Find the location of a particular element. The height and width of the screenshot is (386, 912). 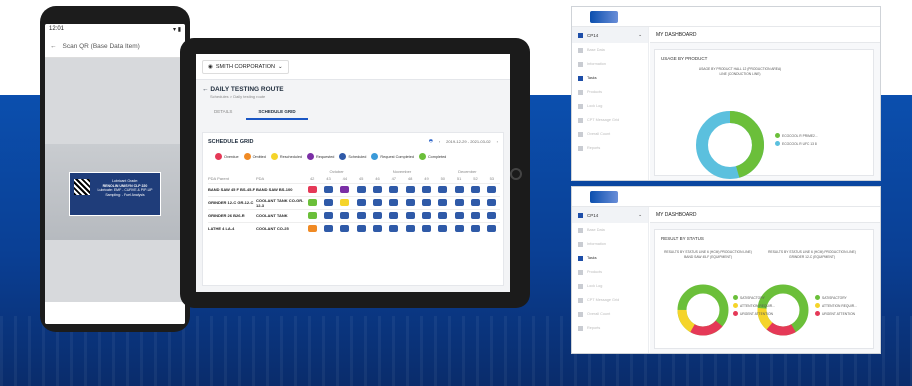

tab-details: DETAILS is located at coordinates (223, 112).